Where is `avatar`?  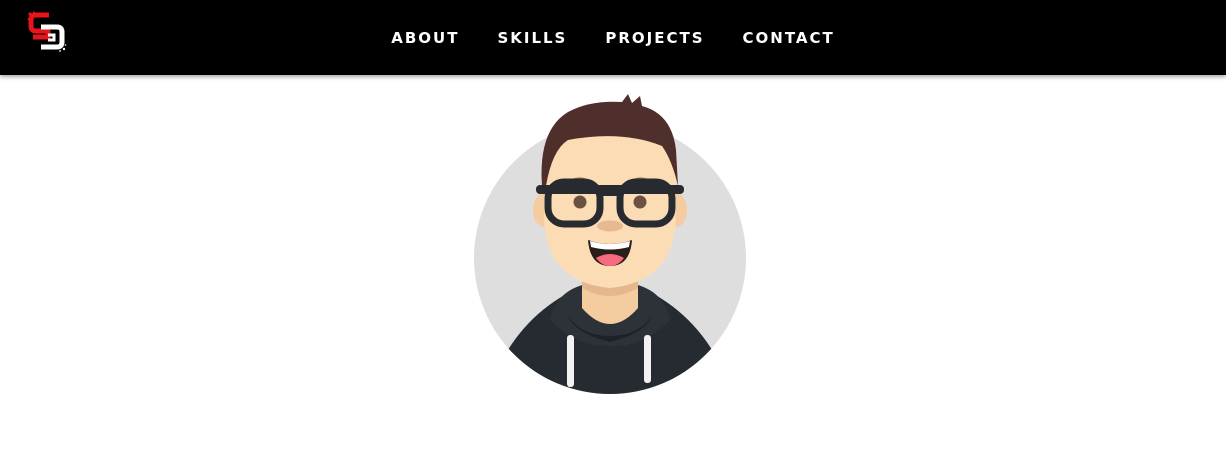 avatar is located at coordinates (610, 243).